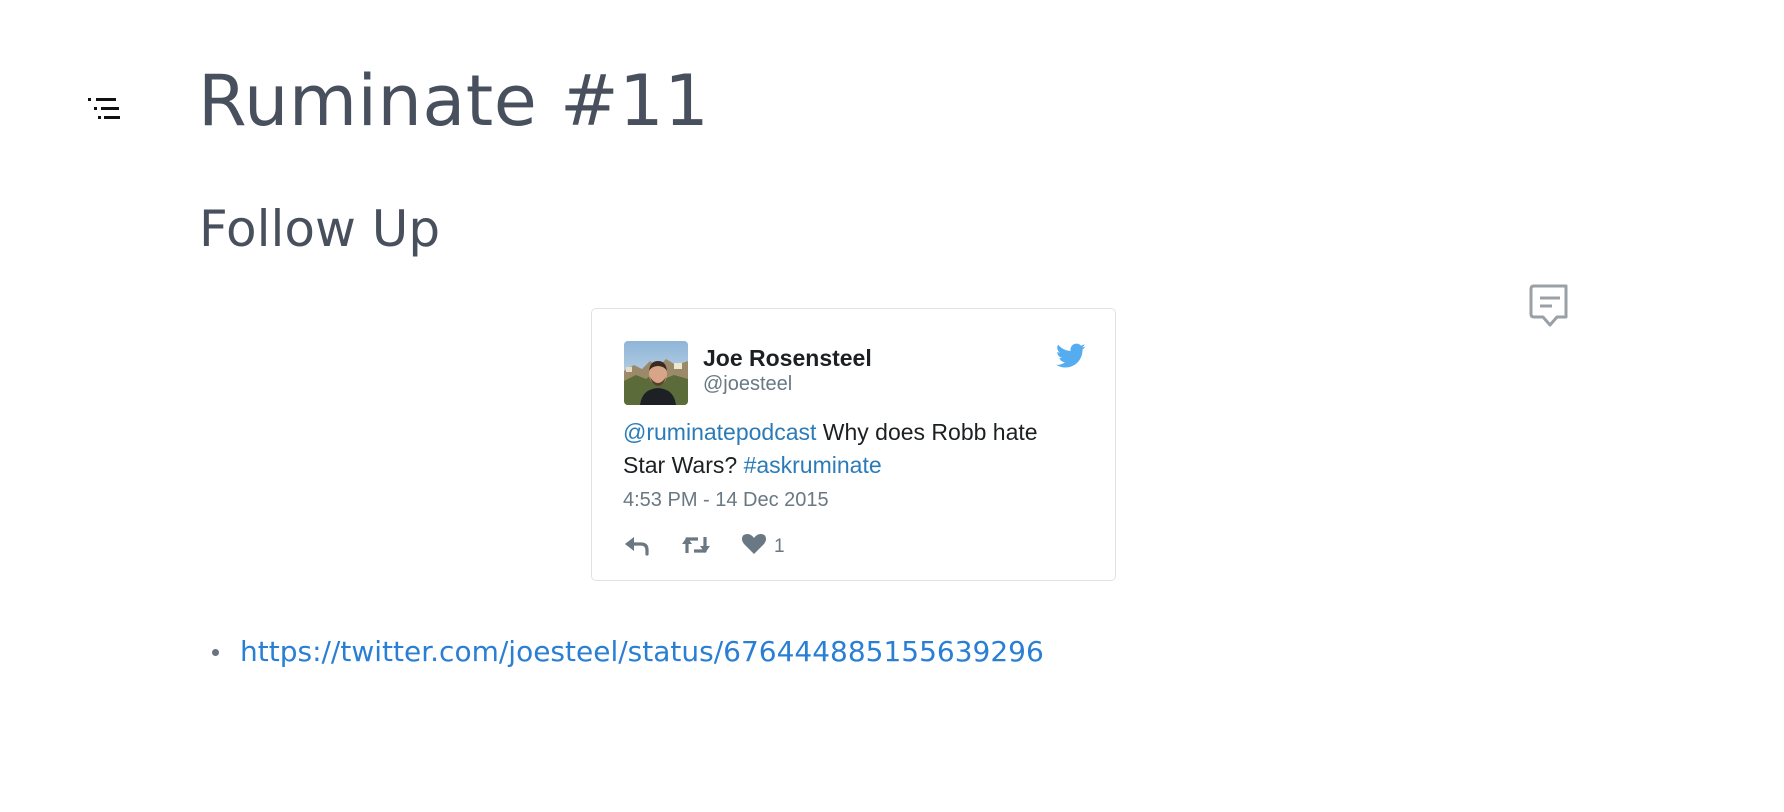 This screenshot has height=812, width=1784. I want to click on table-of-contents-button, so click(105, 110).